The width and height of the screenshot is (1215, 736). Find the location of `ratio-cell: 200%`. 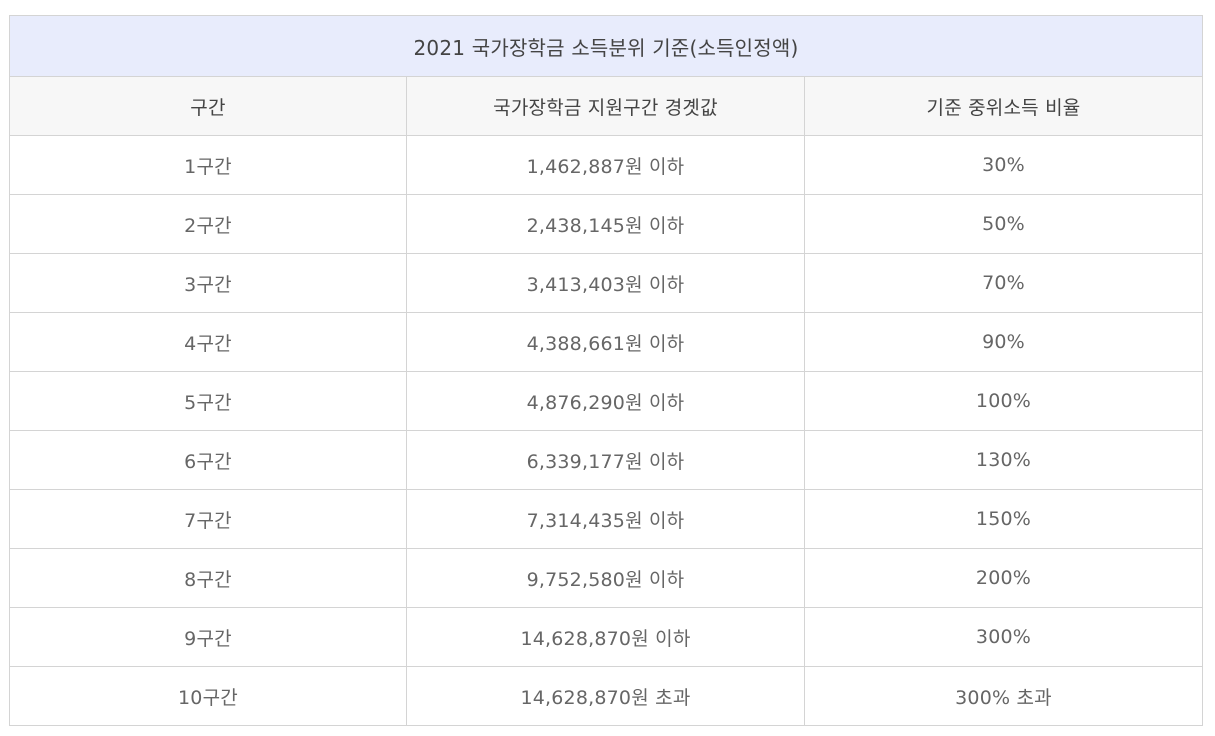

ratio-cell: 200% is located at coordinates (1003, 578).